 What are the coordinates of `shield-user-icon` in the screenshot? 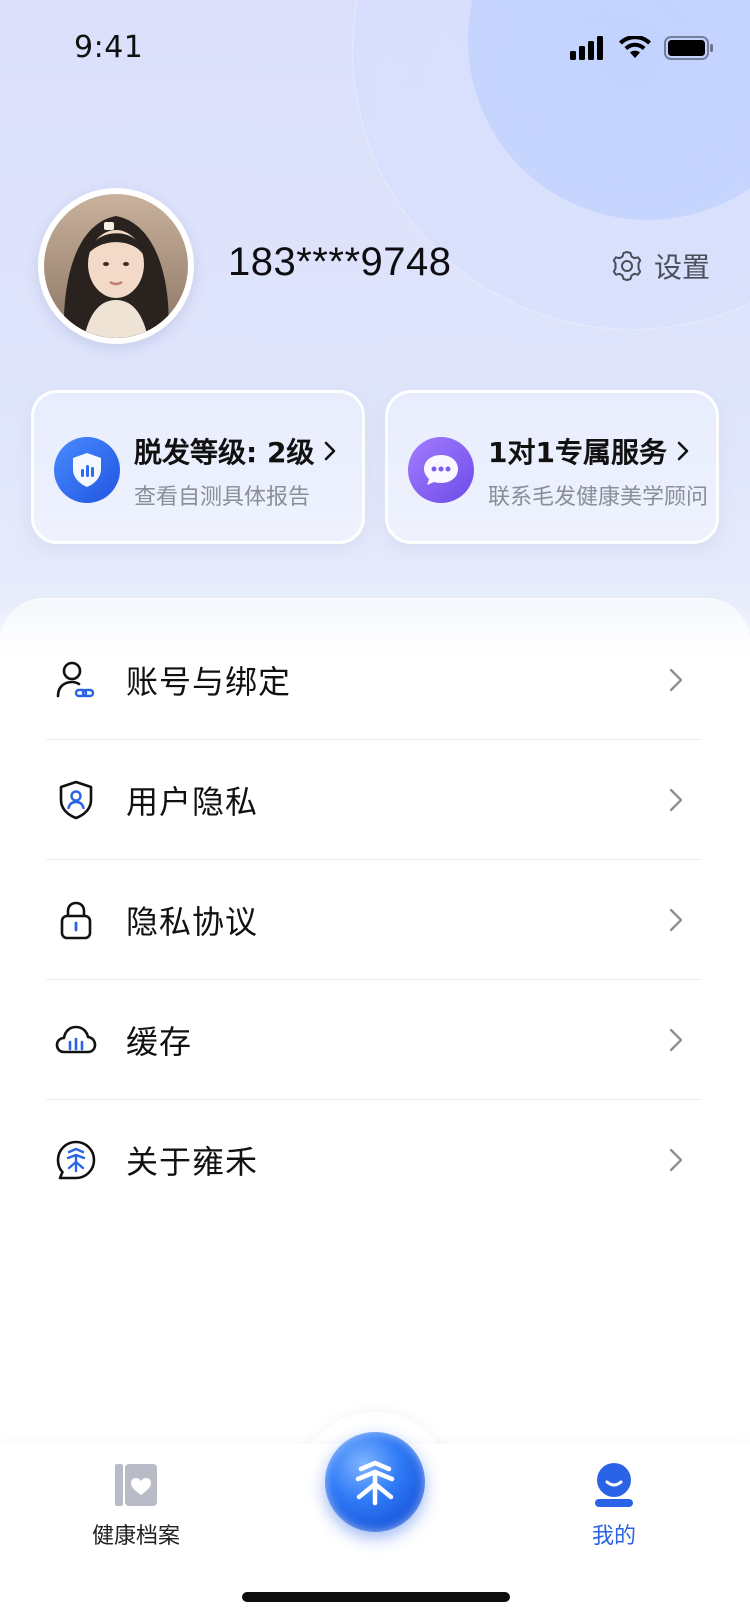 It's located at (76, 800).